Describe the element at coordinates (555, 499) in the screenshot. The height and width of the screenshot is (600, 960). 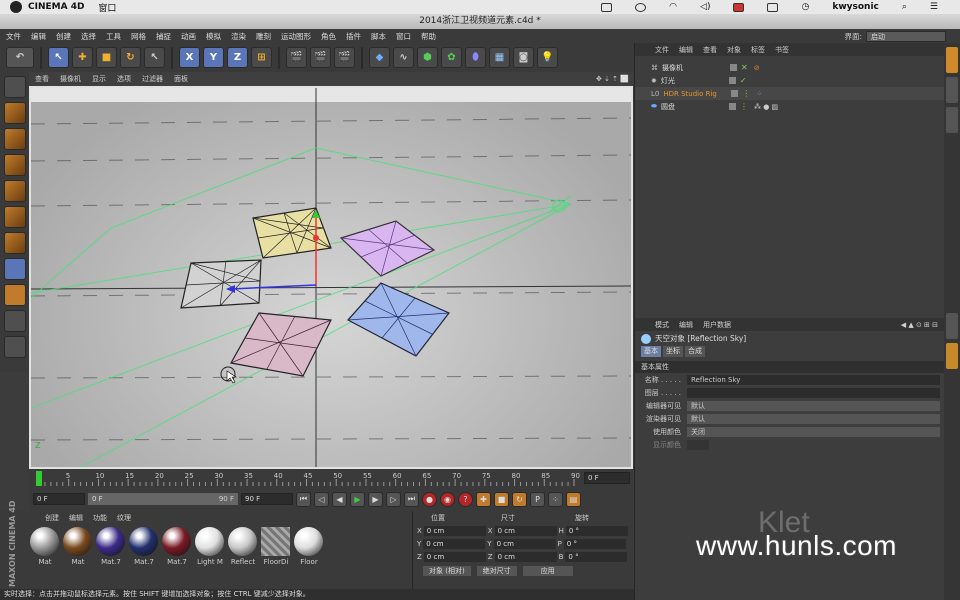
I see `key-pla-icon: ⁘` at that location.